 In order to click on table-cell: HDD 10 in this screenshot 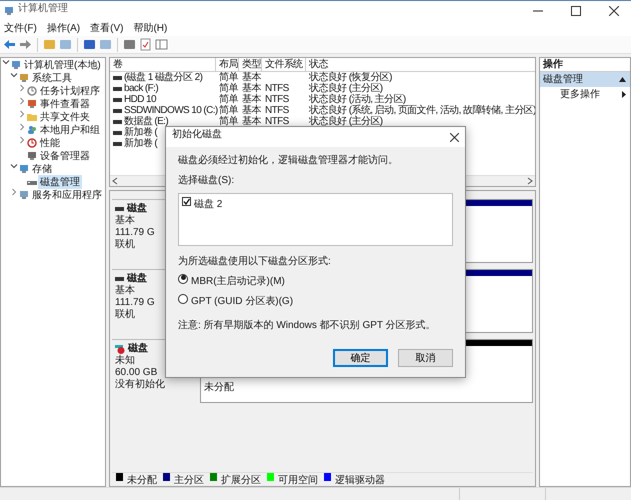, I will do `click(140, 99)`.